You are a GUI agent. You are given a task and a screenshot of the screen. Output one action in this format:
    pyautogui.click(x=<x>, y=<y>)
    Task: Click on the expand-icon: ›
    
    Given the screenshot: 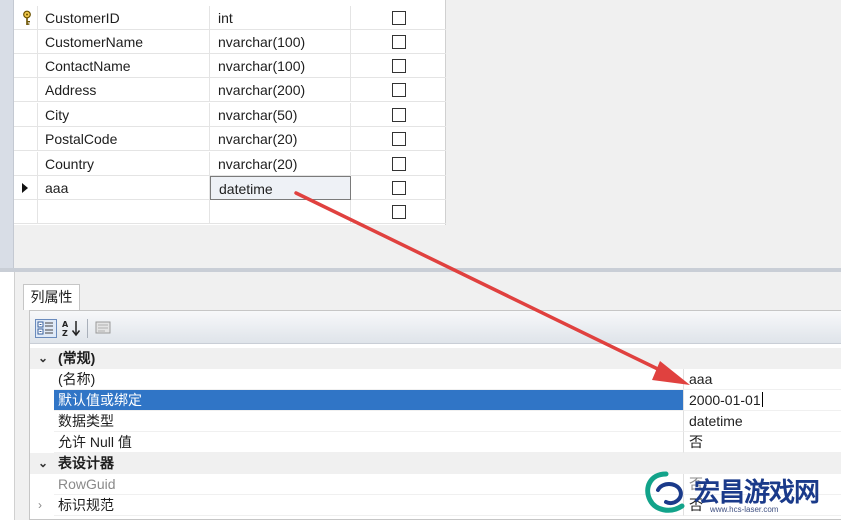 What is the action you would take?
    pyautogui.click(x=44, y=505)
    